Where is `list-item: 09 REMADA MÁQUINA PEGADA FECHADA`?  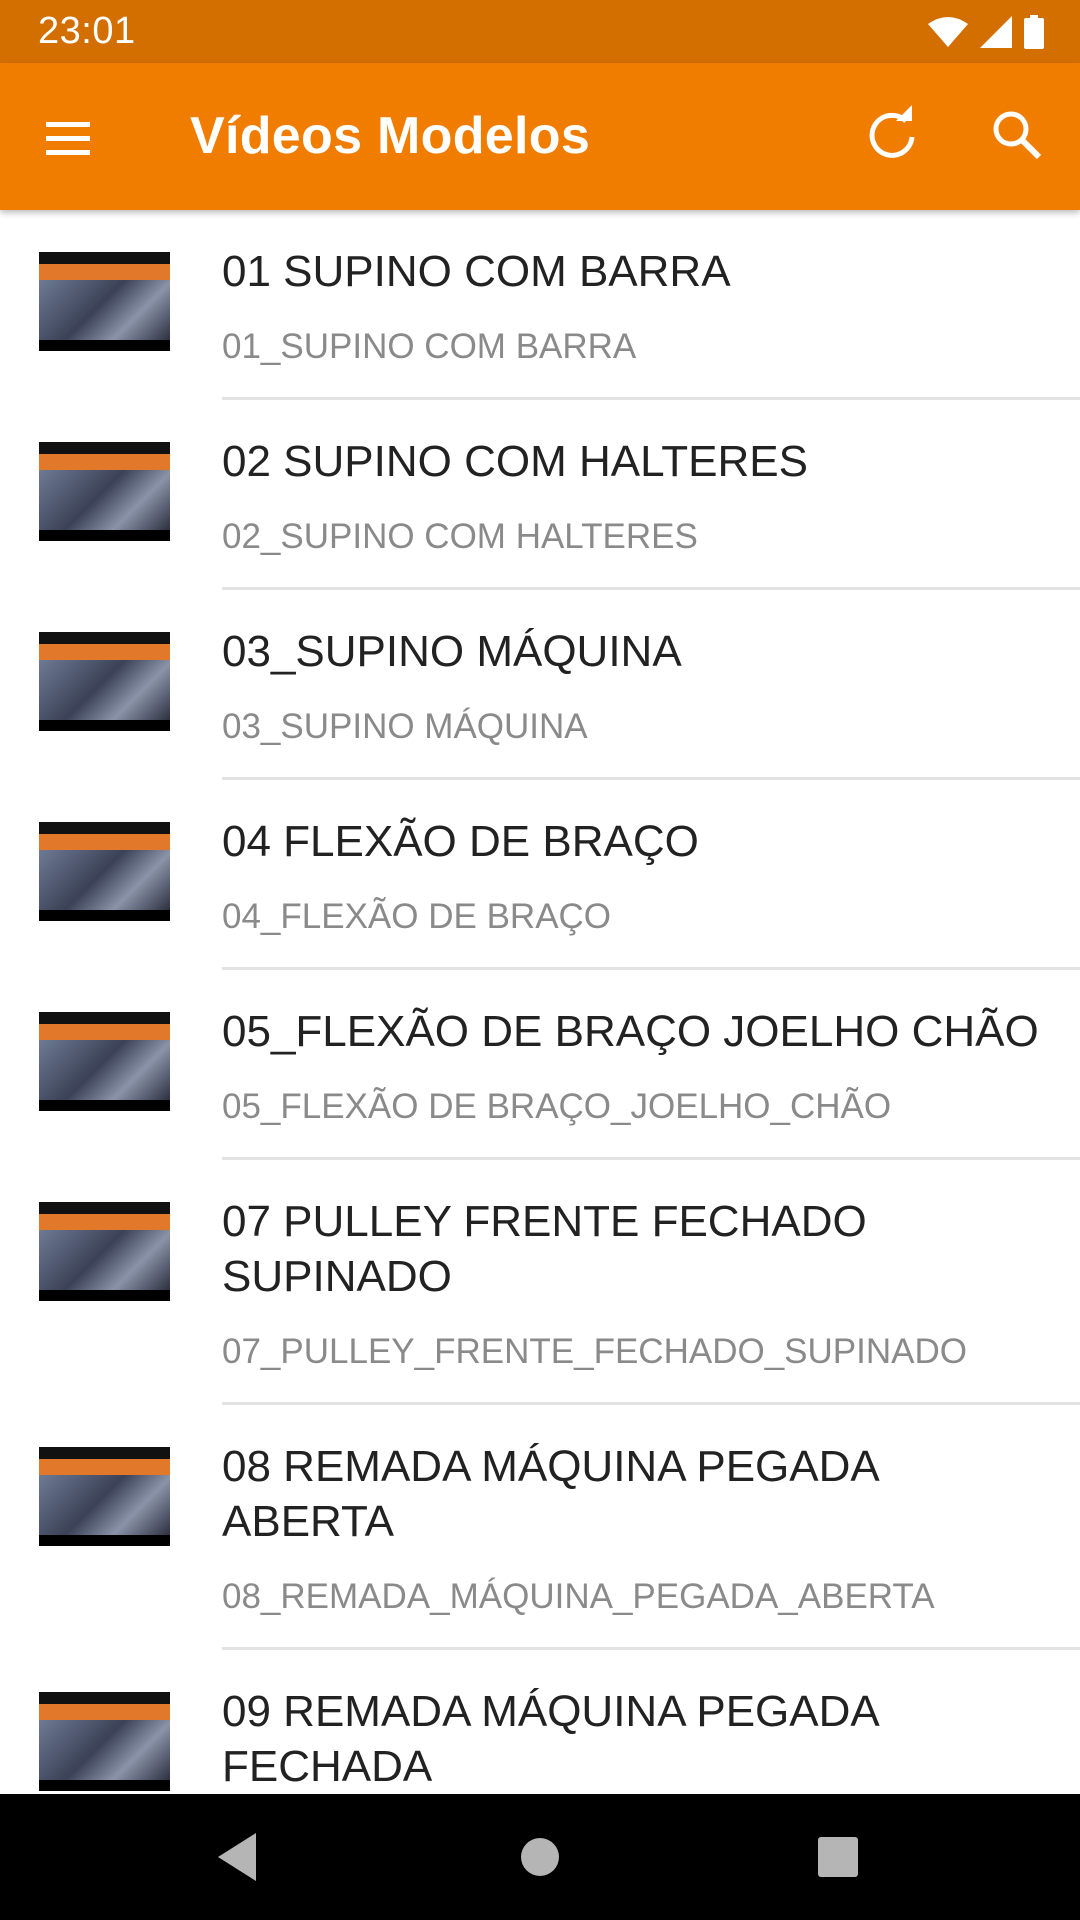
list-item: 09 REMADA MÁQUINA PEGADA FECHADA is located at coordinates (540, 1722).